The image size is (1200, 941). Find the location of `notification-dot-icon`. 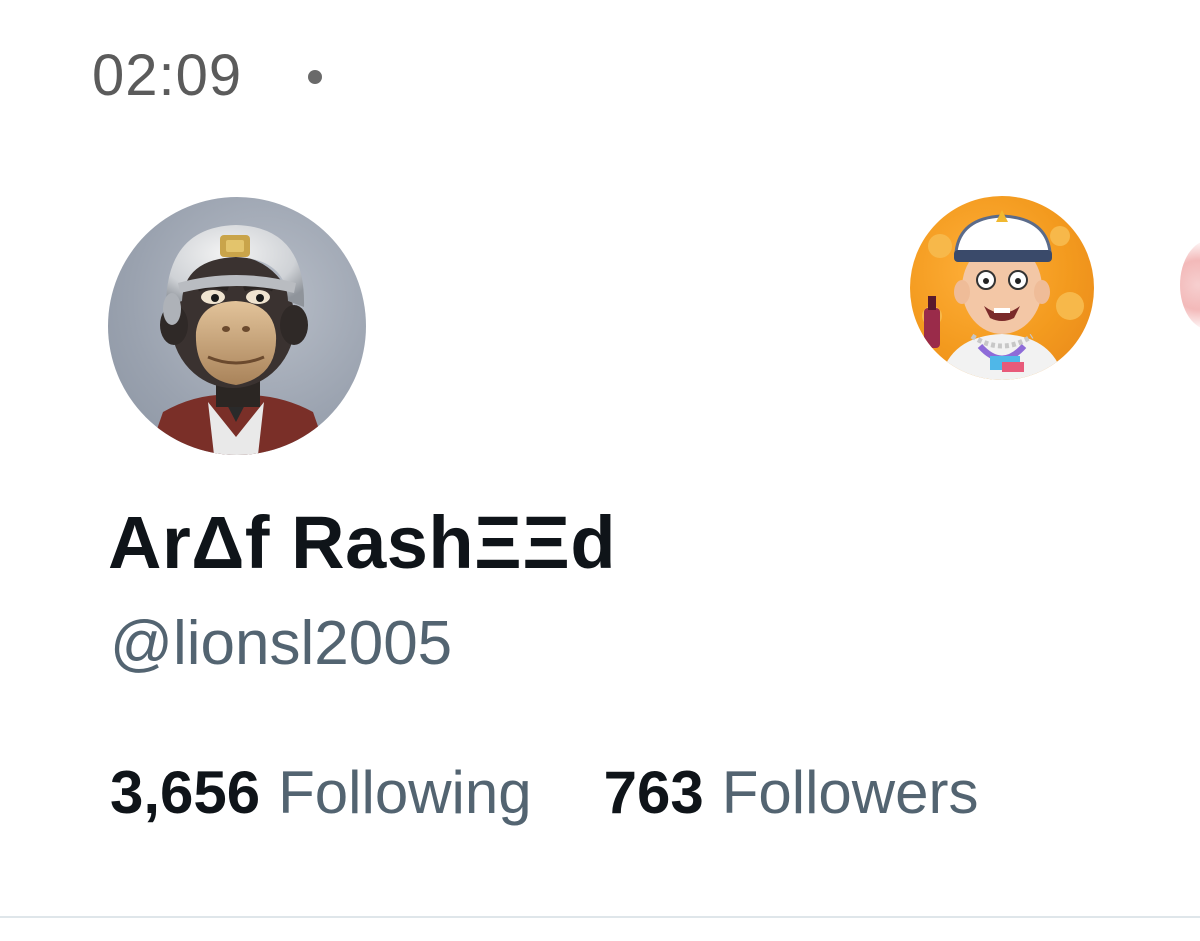

notification-dot-icon is located at coordinates (315, 77).